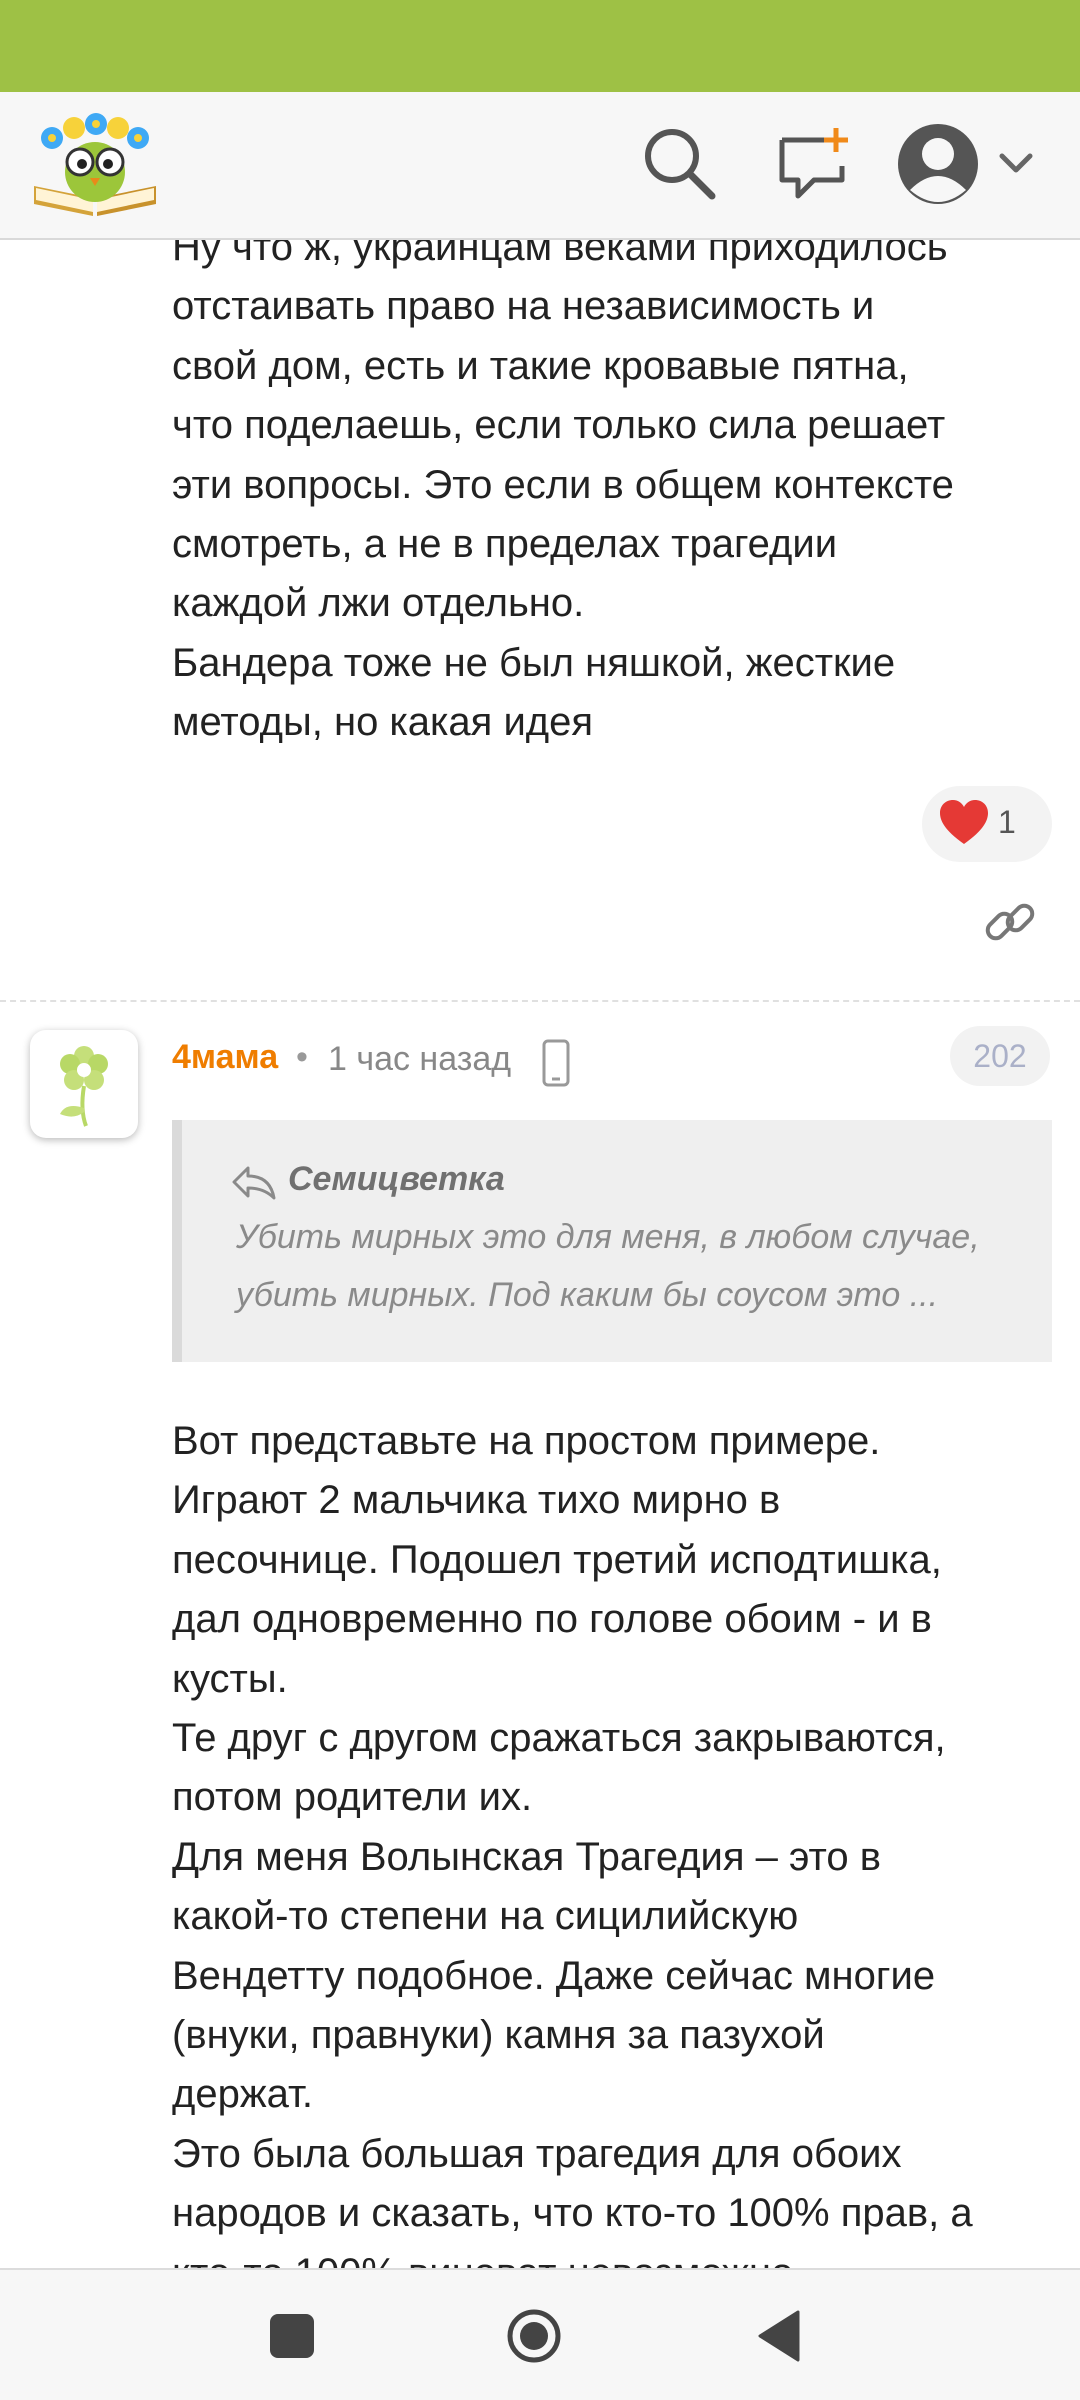  I want to click on user-avatar-icon, so click(971, 164).